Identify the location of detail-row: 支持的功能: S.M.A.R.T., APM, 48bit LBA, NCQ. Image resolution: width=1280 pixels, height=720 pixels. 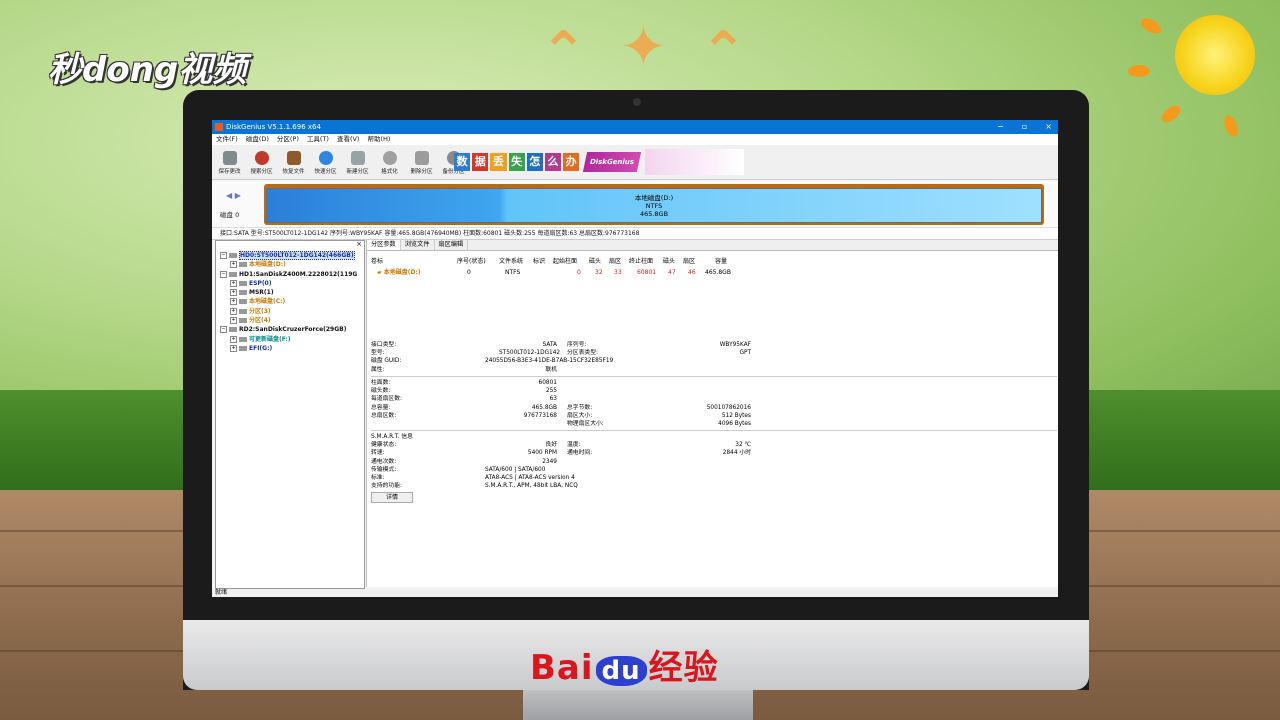
(714, 486).